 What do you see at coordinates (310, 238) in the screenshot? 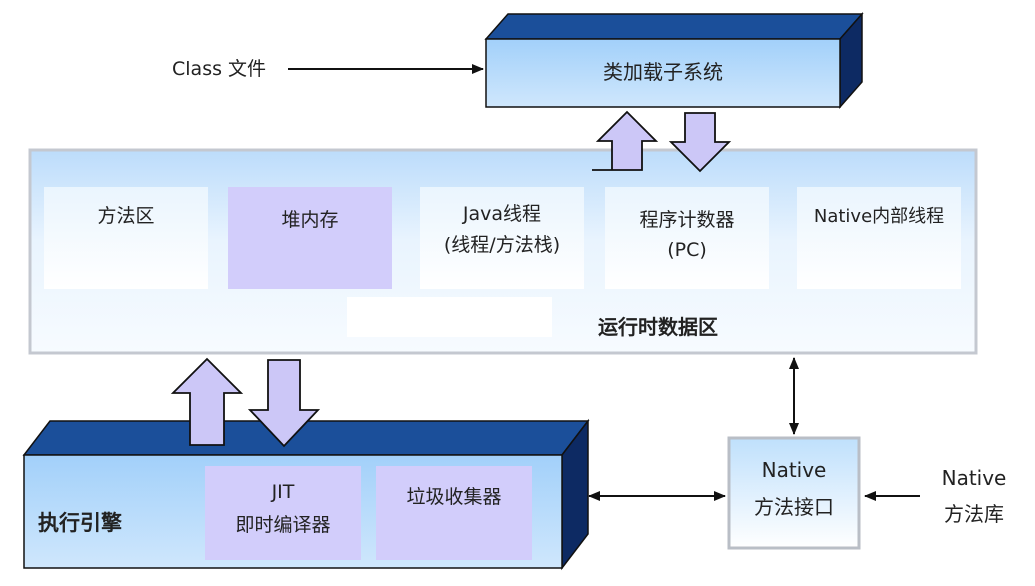
I see `heap-cell: 堆内存` at bounding box center [310, 238].